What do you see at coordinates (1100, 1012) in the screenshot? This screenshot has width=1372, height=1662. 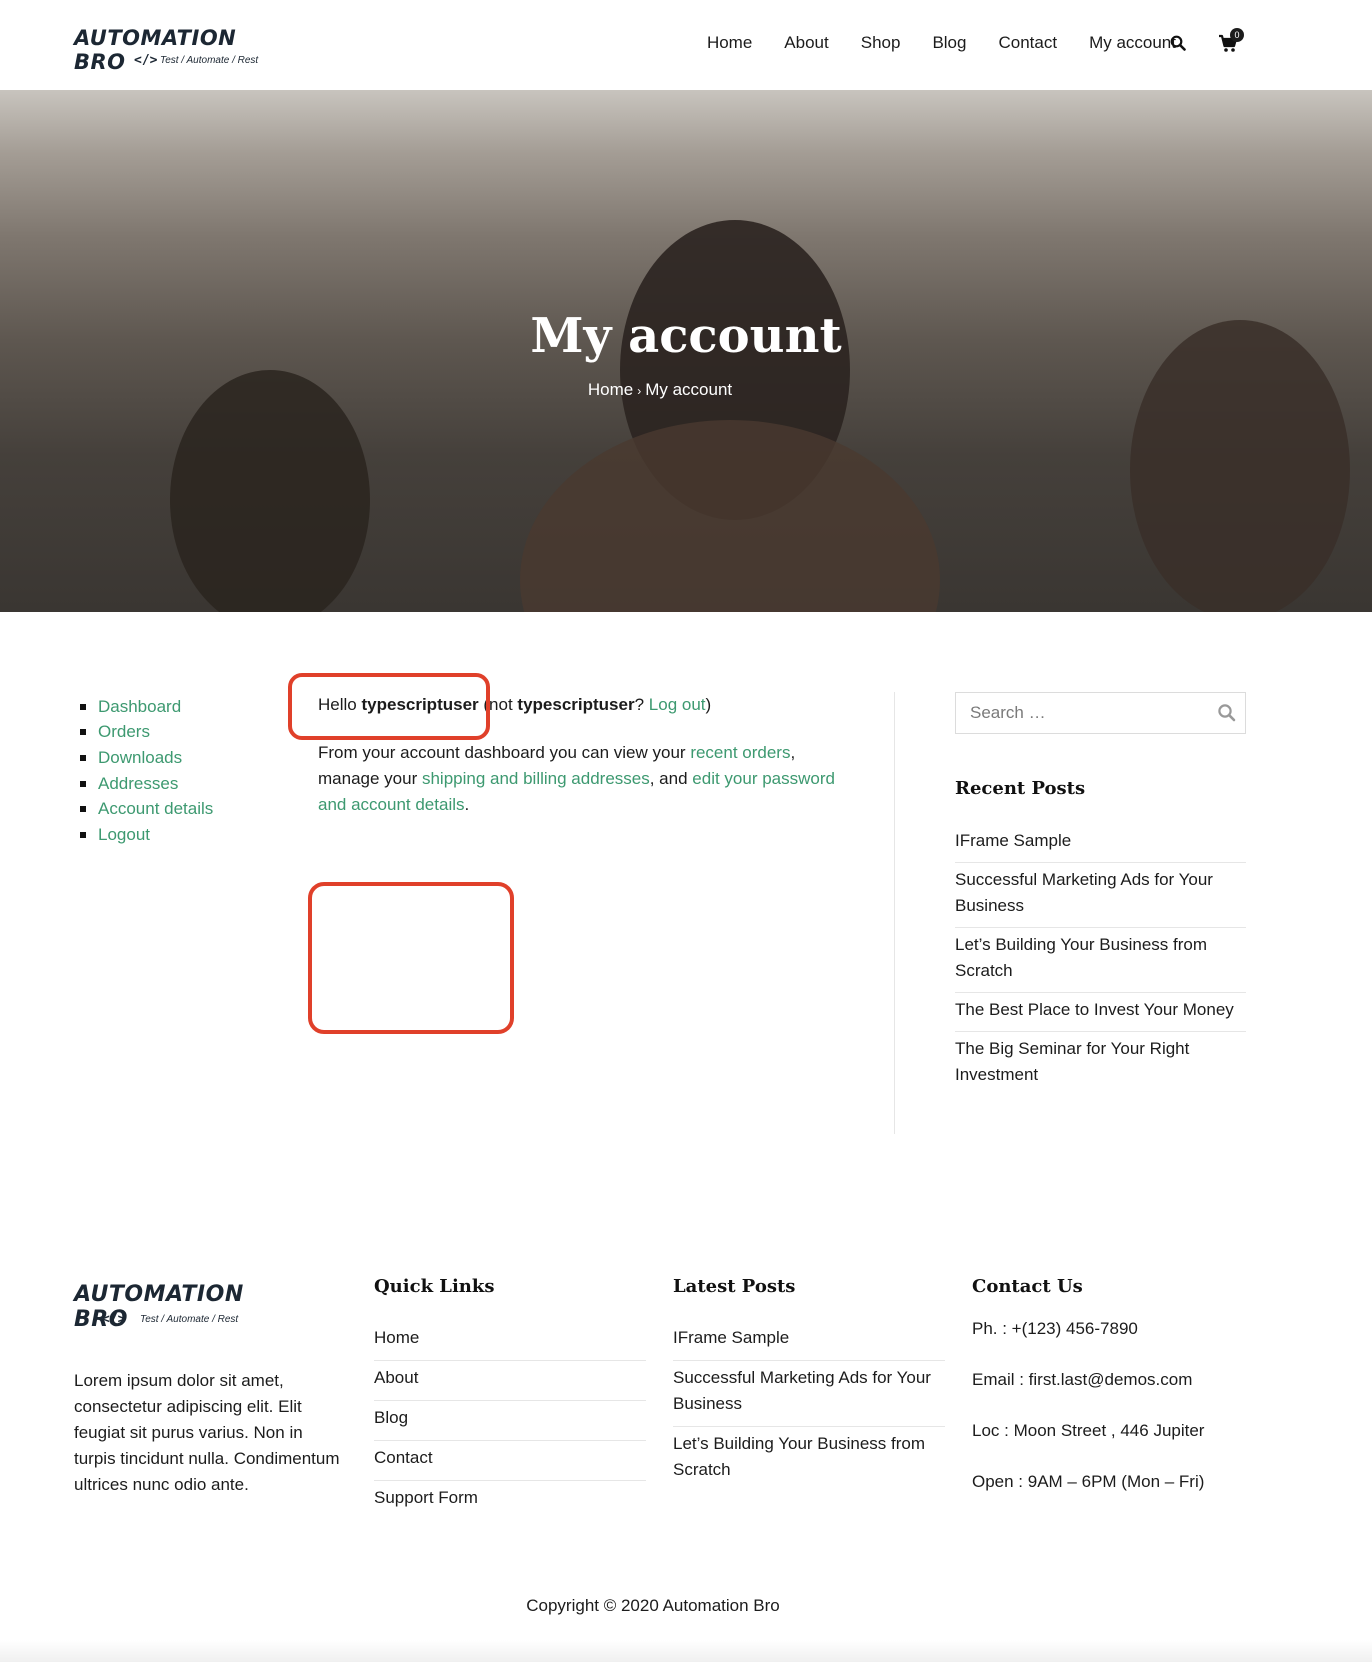 I see `recent-post-item: The Best Place to Invest Your Money` at bounding box center [1100, 1012].